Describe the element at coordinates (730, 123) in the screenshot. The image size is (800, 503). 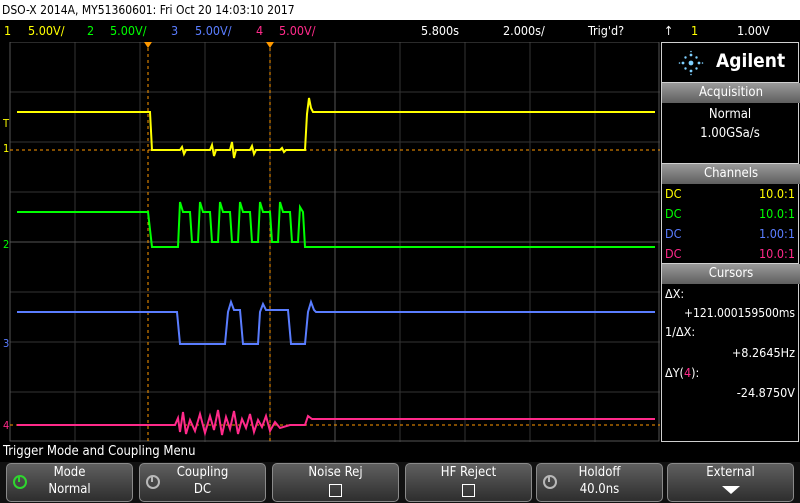
I see `acquisition-panel: Acquisition Normal 1.00GSa/s` at that location.